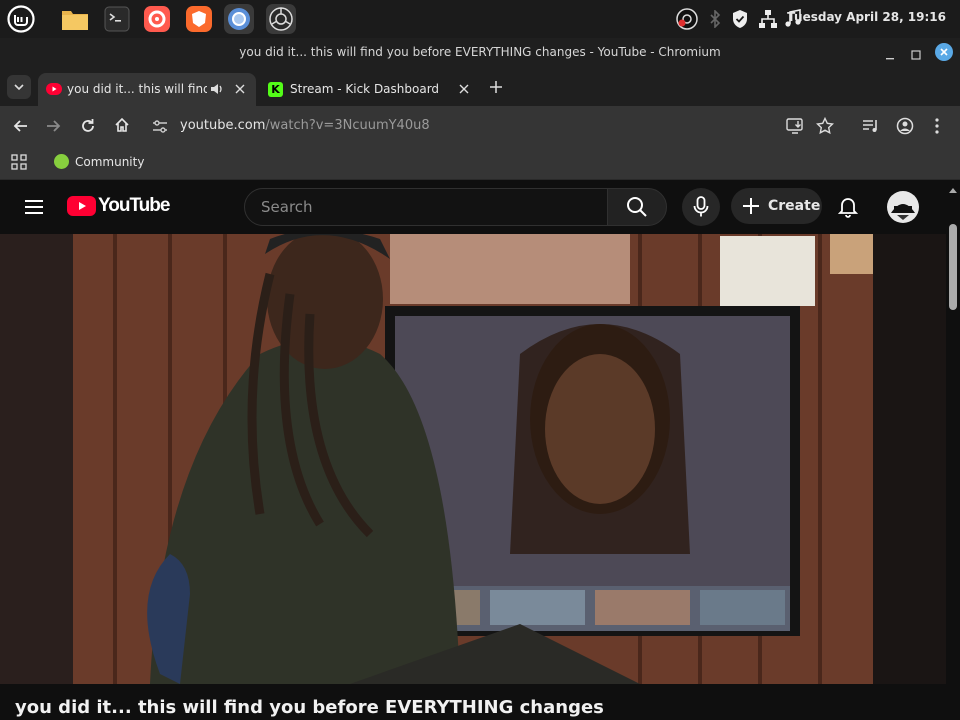  I want to click on search-icon, so click(637, 207).